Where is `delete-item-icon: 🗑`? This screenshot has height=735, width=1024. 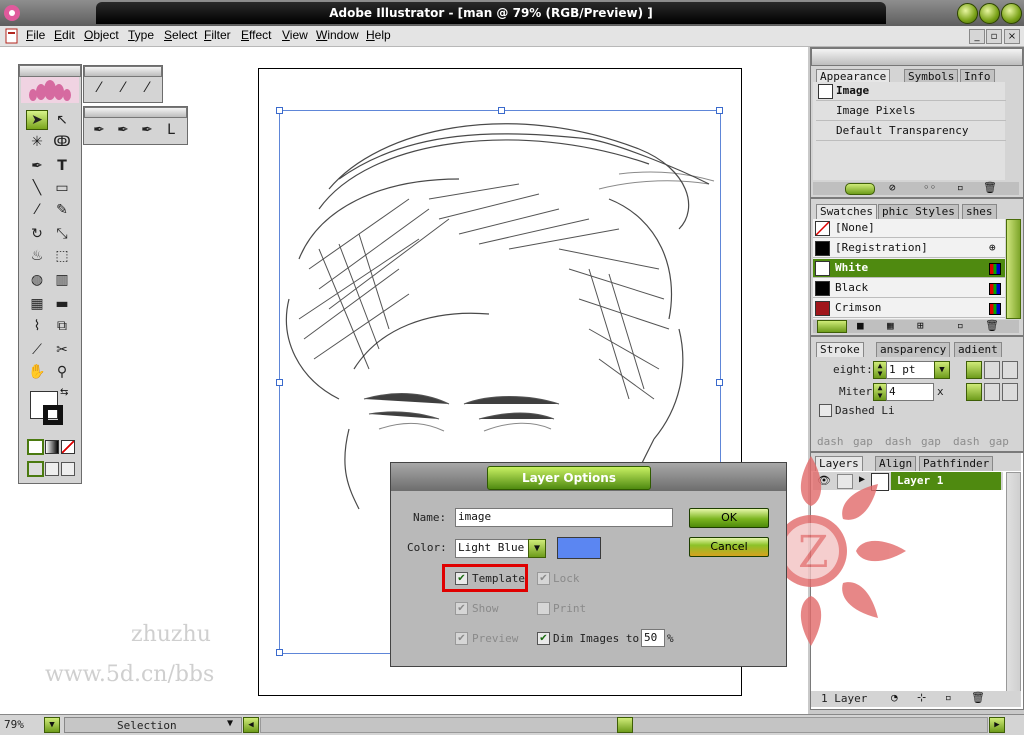
delete-item-icon: 🗑 is located at coordinates (990, 187).